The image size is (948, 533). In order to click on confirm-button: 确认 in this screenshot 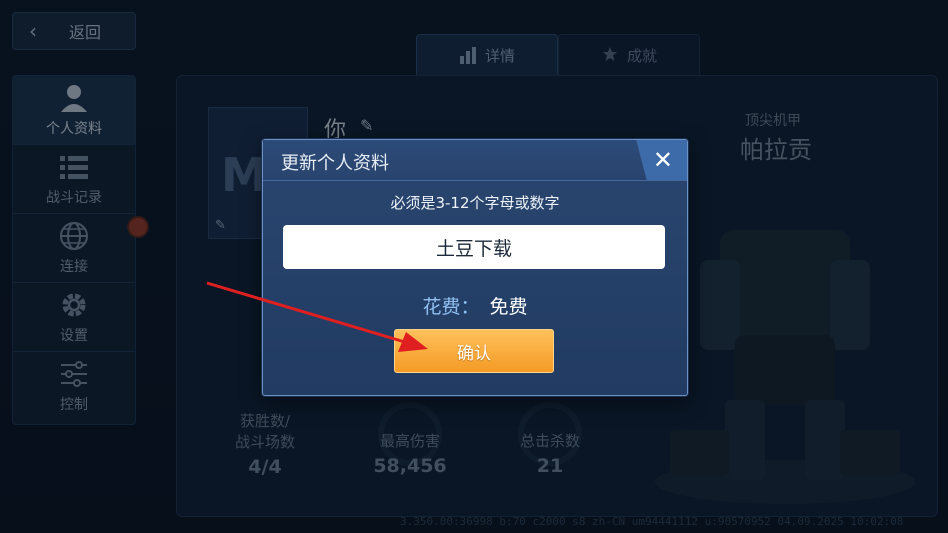, I will do `click(474, 351)`.